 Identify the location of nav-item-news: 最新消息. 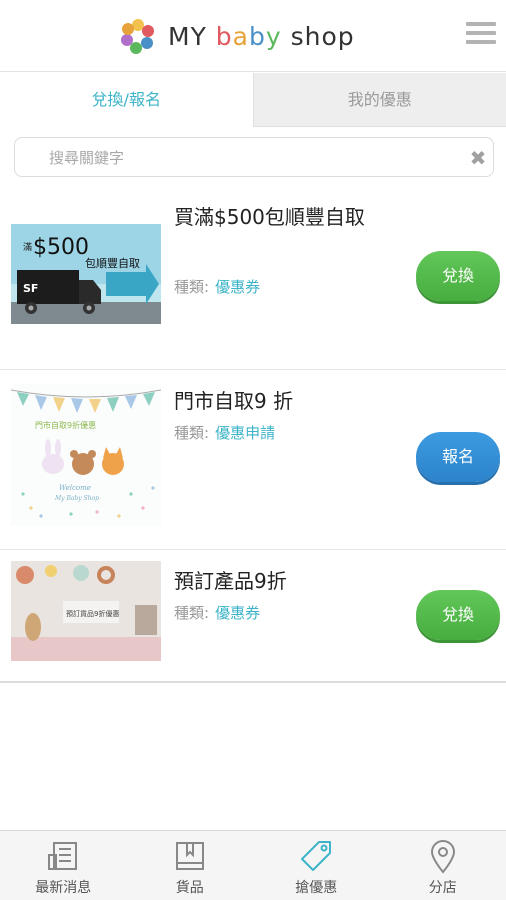
(63, 865).